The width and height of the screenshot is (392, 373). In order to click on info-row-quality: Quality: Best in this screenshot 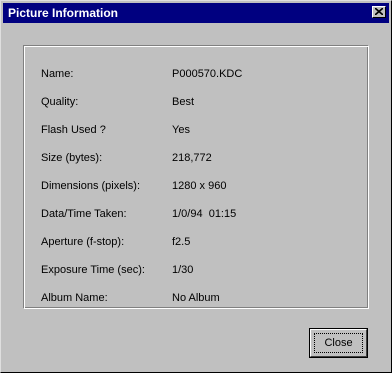, I will do `click(196, 103)`.